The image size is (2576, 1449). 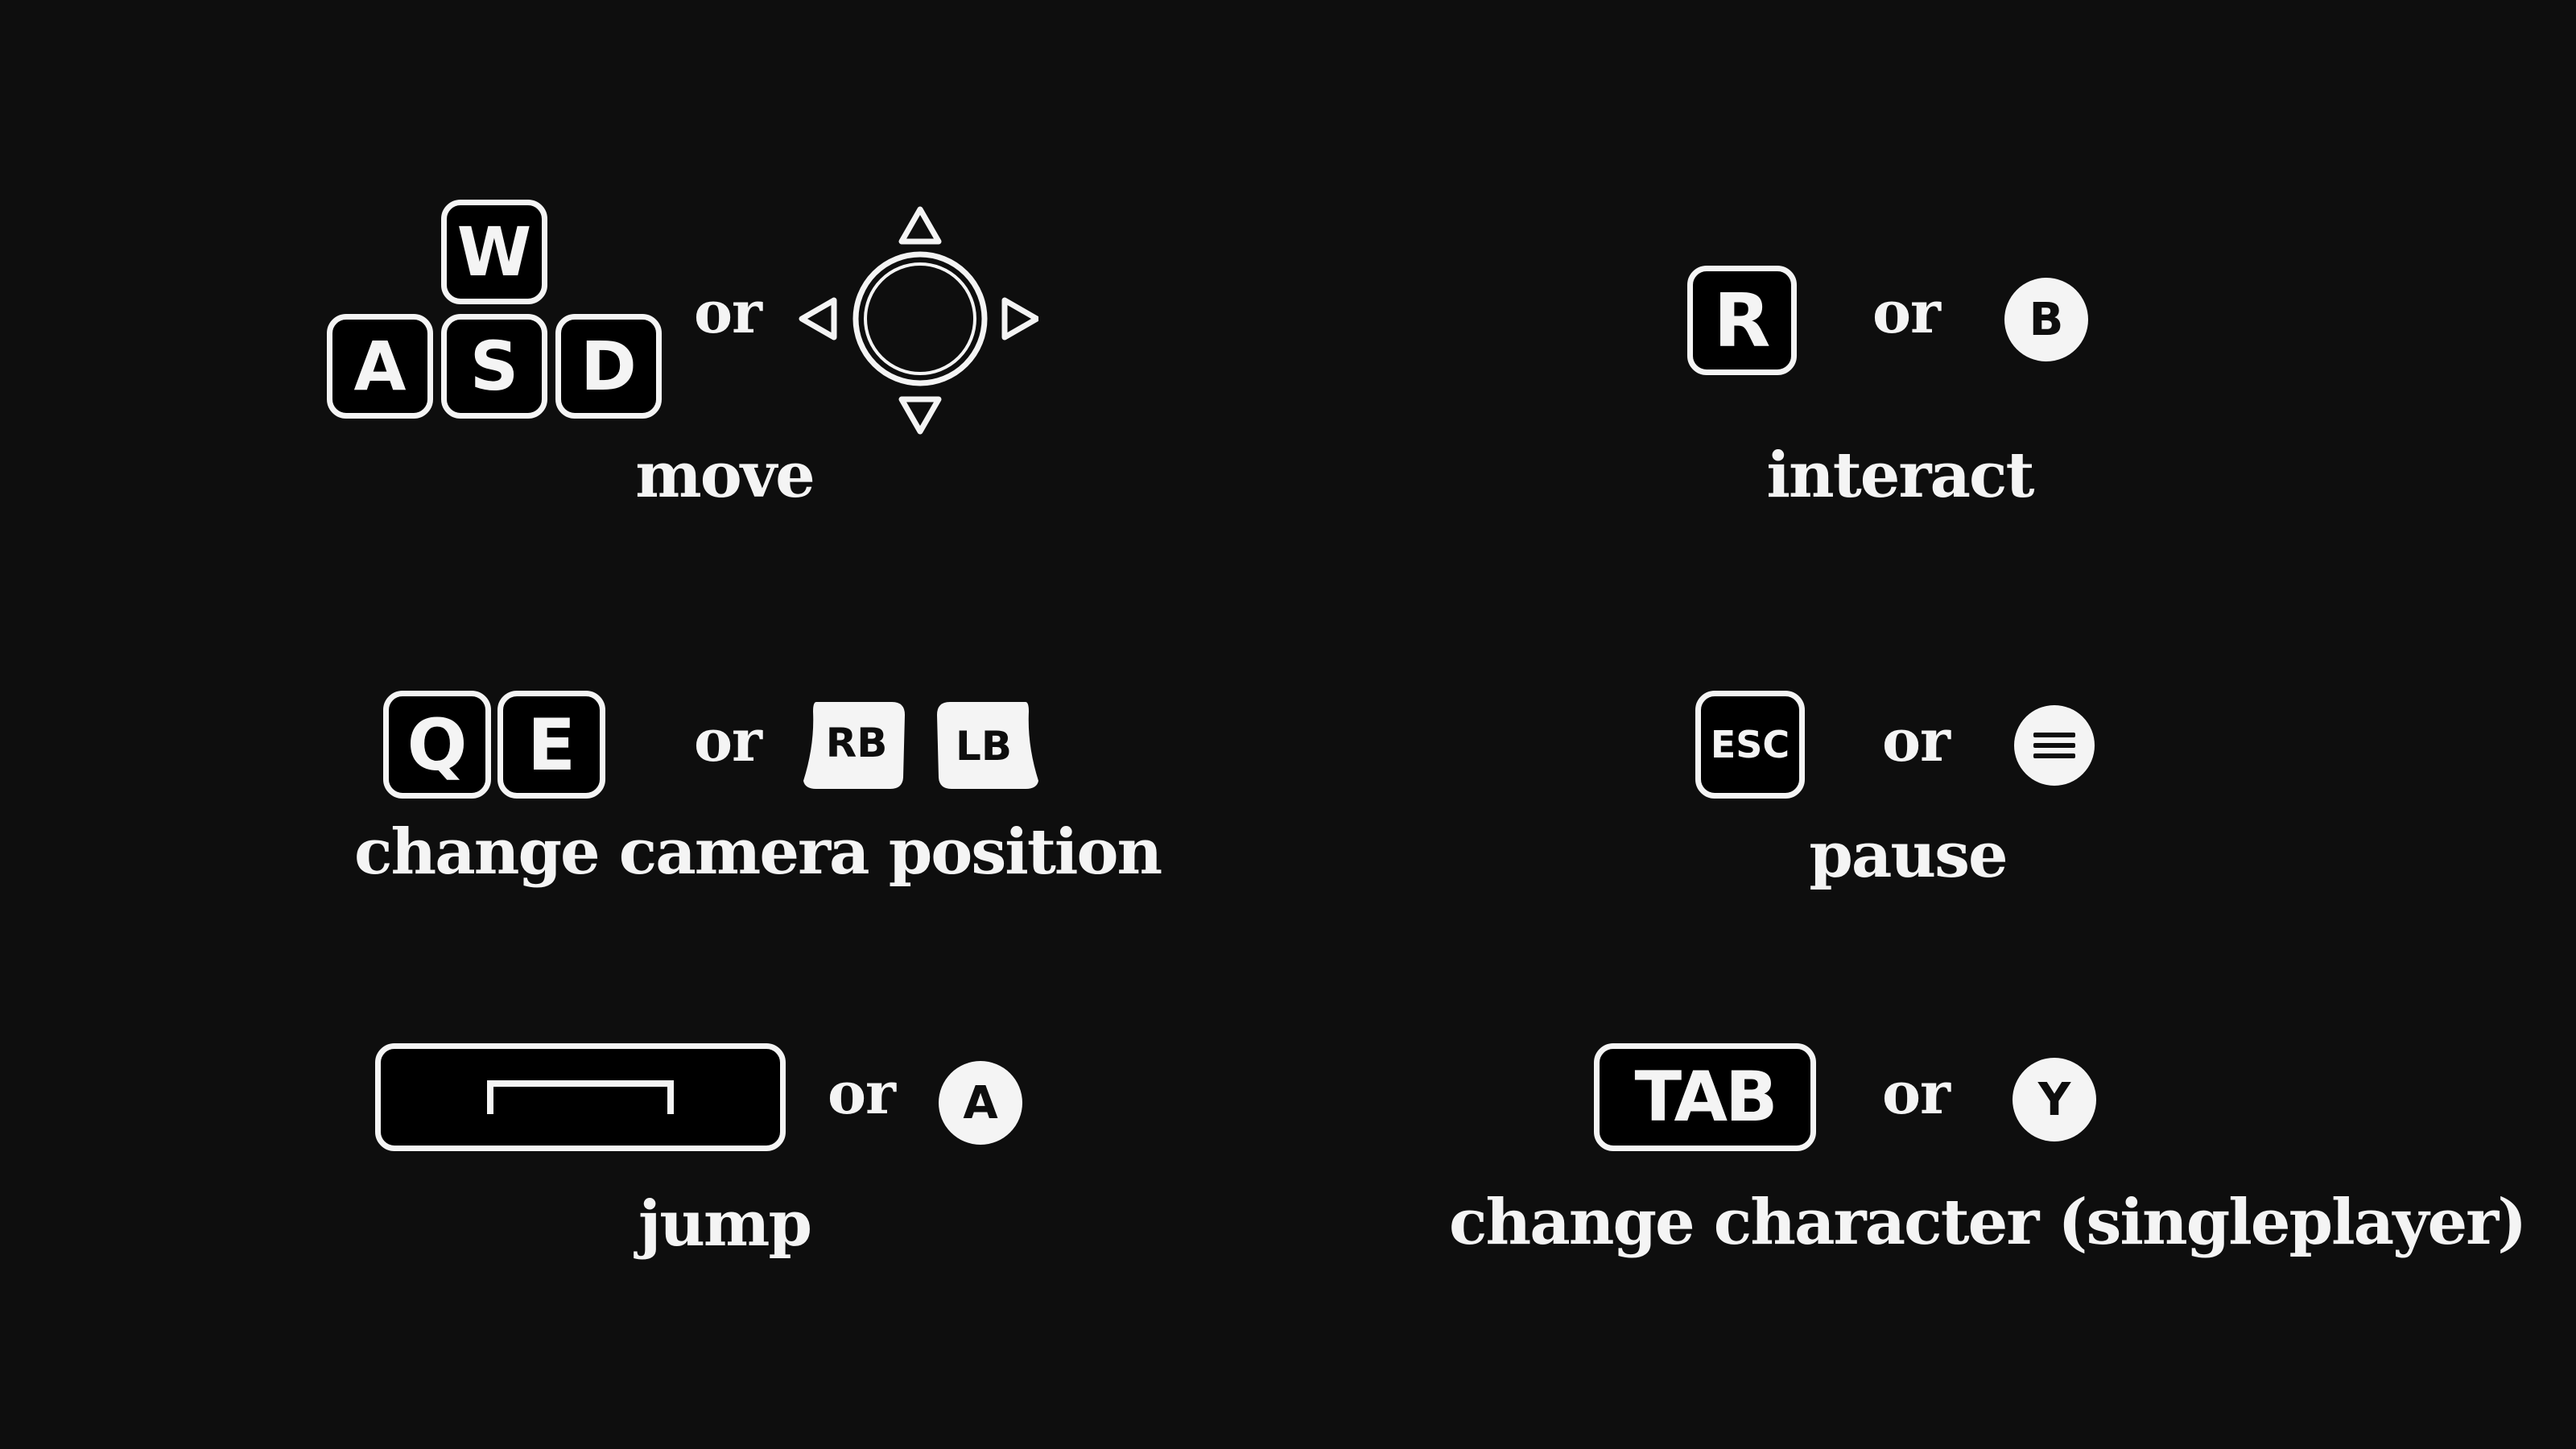 I want to click on action-label: change camera position, so click(x=758, y=852).